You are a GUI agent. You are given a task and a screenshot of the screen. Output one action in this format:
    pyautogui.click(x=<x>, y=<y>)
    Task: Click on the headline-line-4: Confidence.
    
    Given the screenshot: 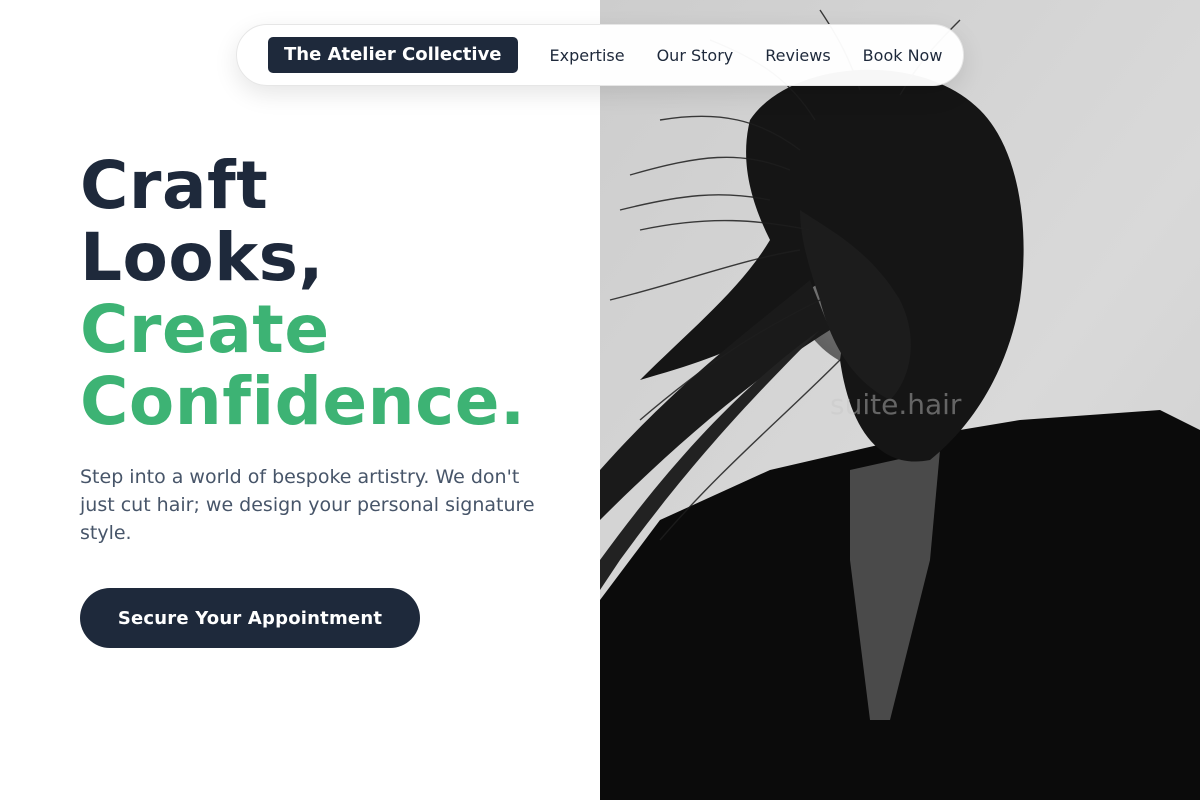 What is the action you would take?
    pyautogui.click(x=303, y=401)
    